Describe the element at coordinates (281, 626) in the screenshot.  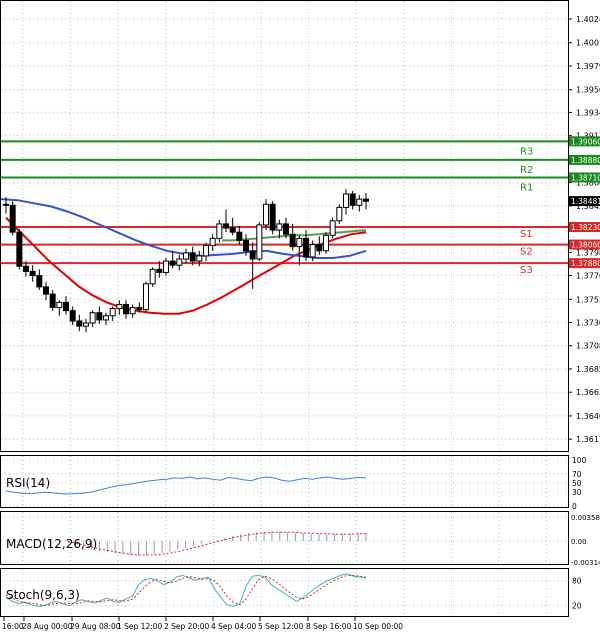
I see `time-tick-label: 5 Sep 12:00` at that location.